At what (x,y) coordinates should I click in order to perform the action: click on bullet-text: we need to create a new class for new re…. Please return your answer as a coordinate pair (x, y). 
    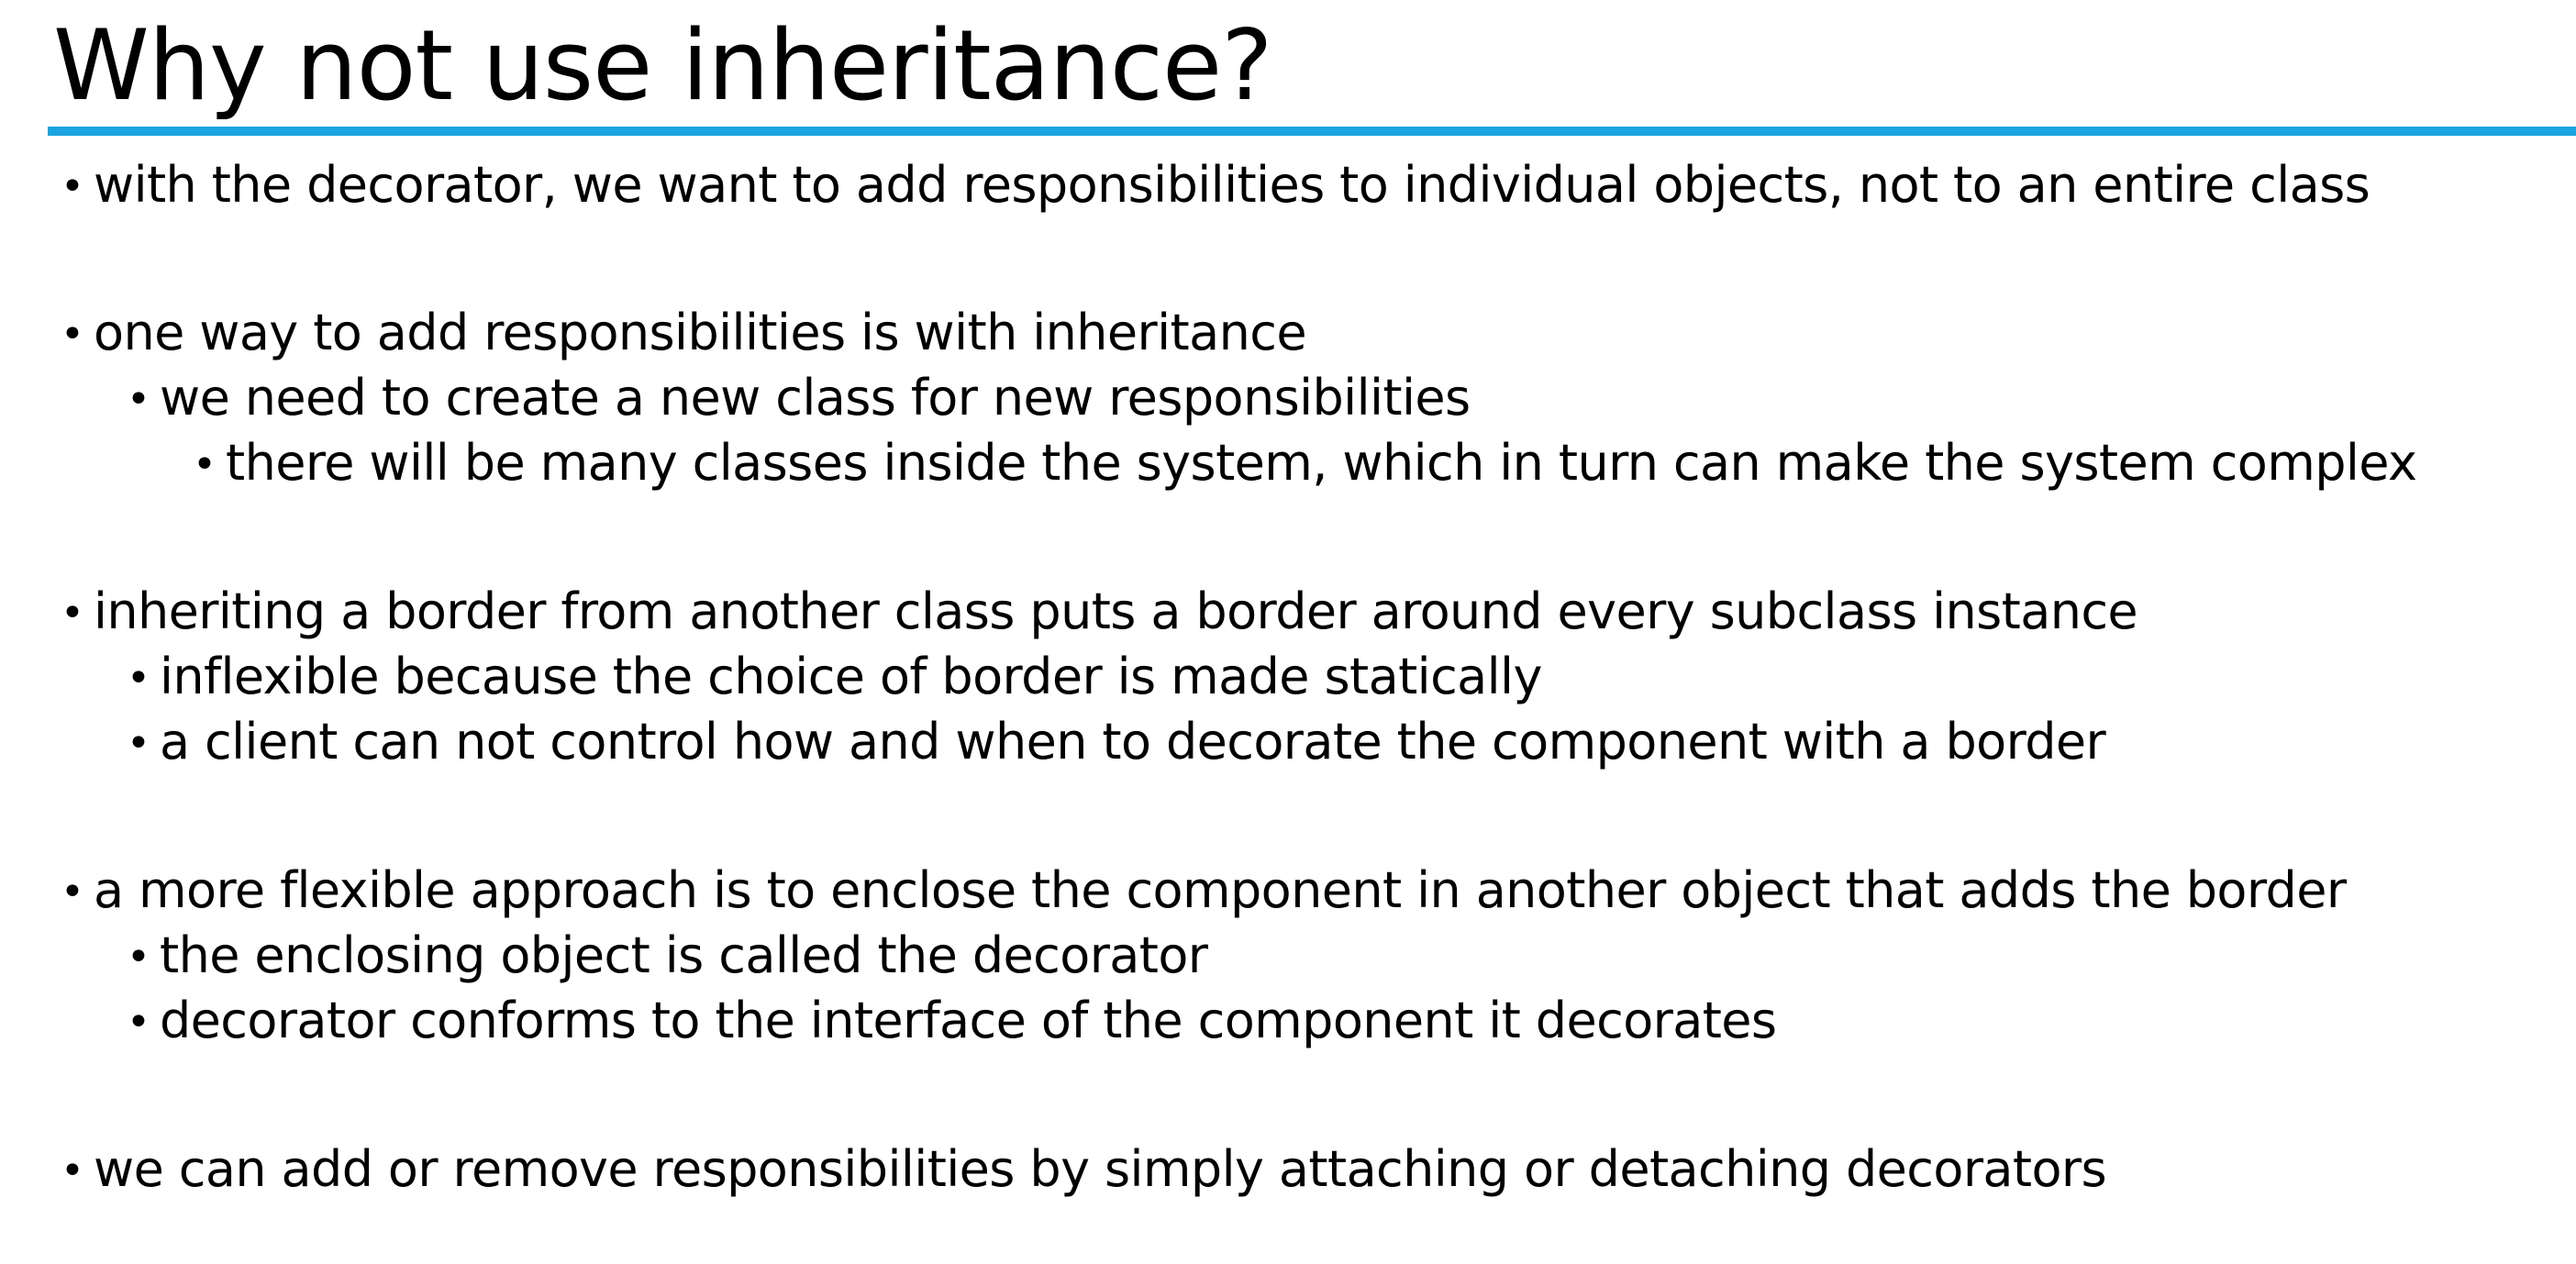
    Looking at the image, I should click on (815, 398).